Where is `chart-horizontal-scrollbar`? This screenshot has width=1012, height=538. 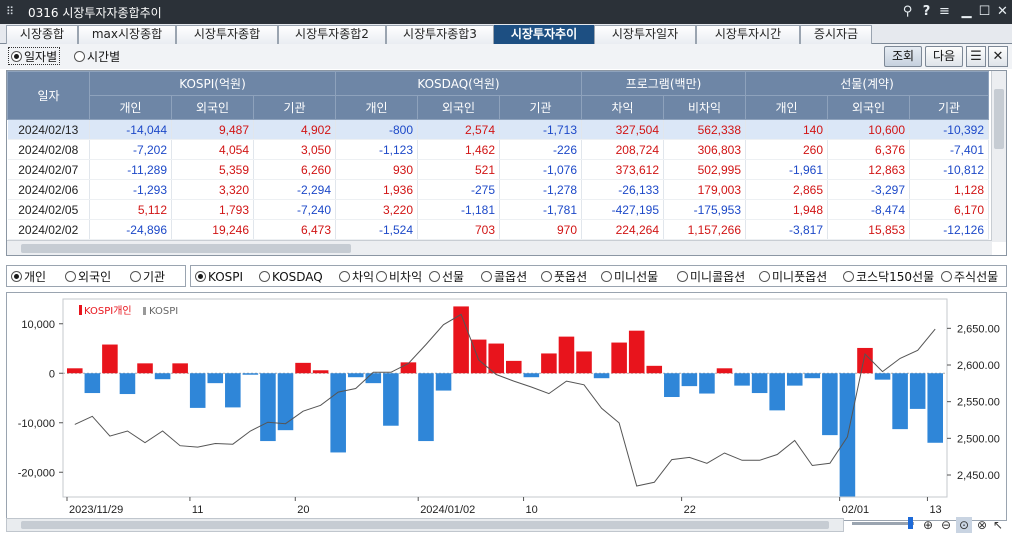
chart-horizontal-scrollbar is located at coordinates (425, 525).